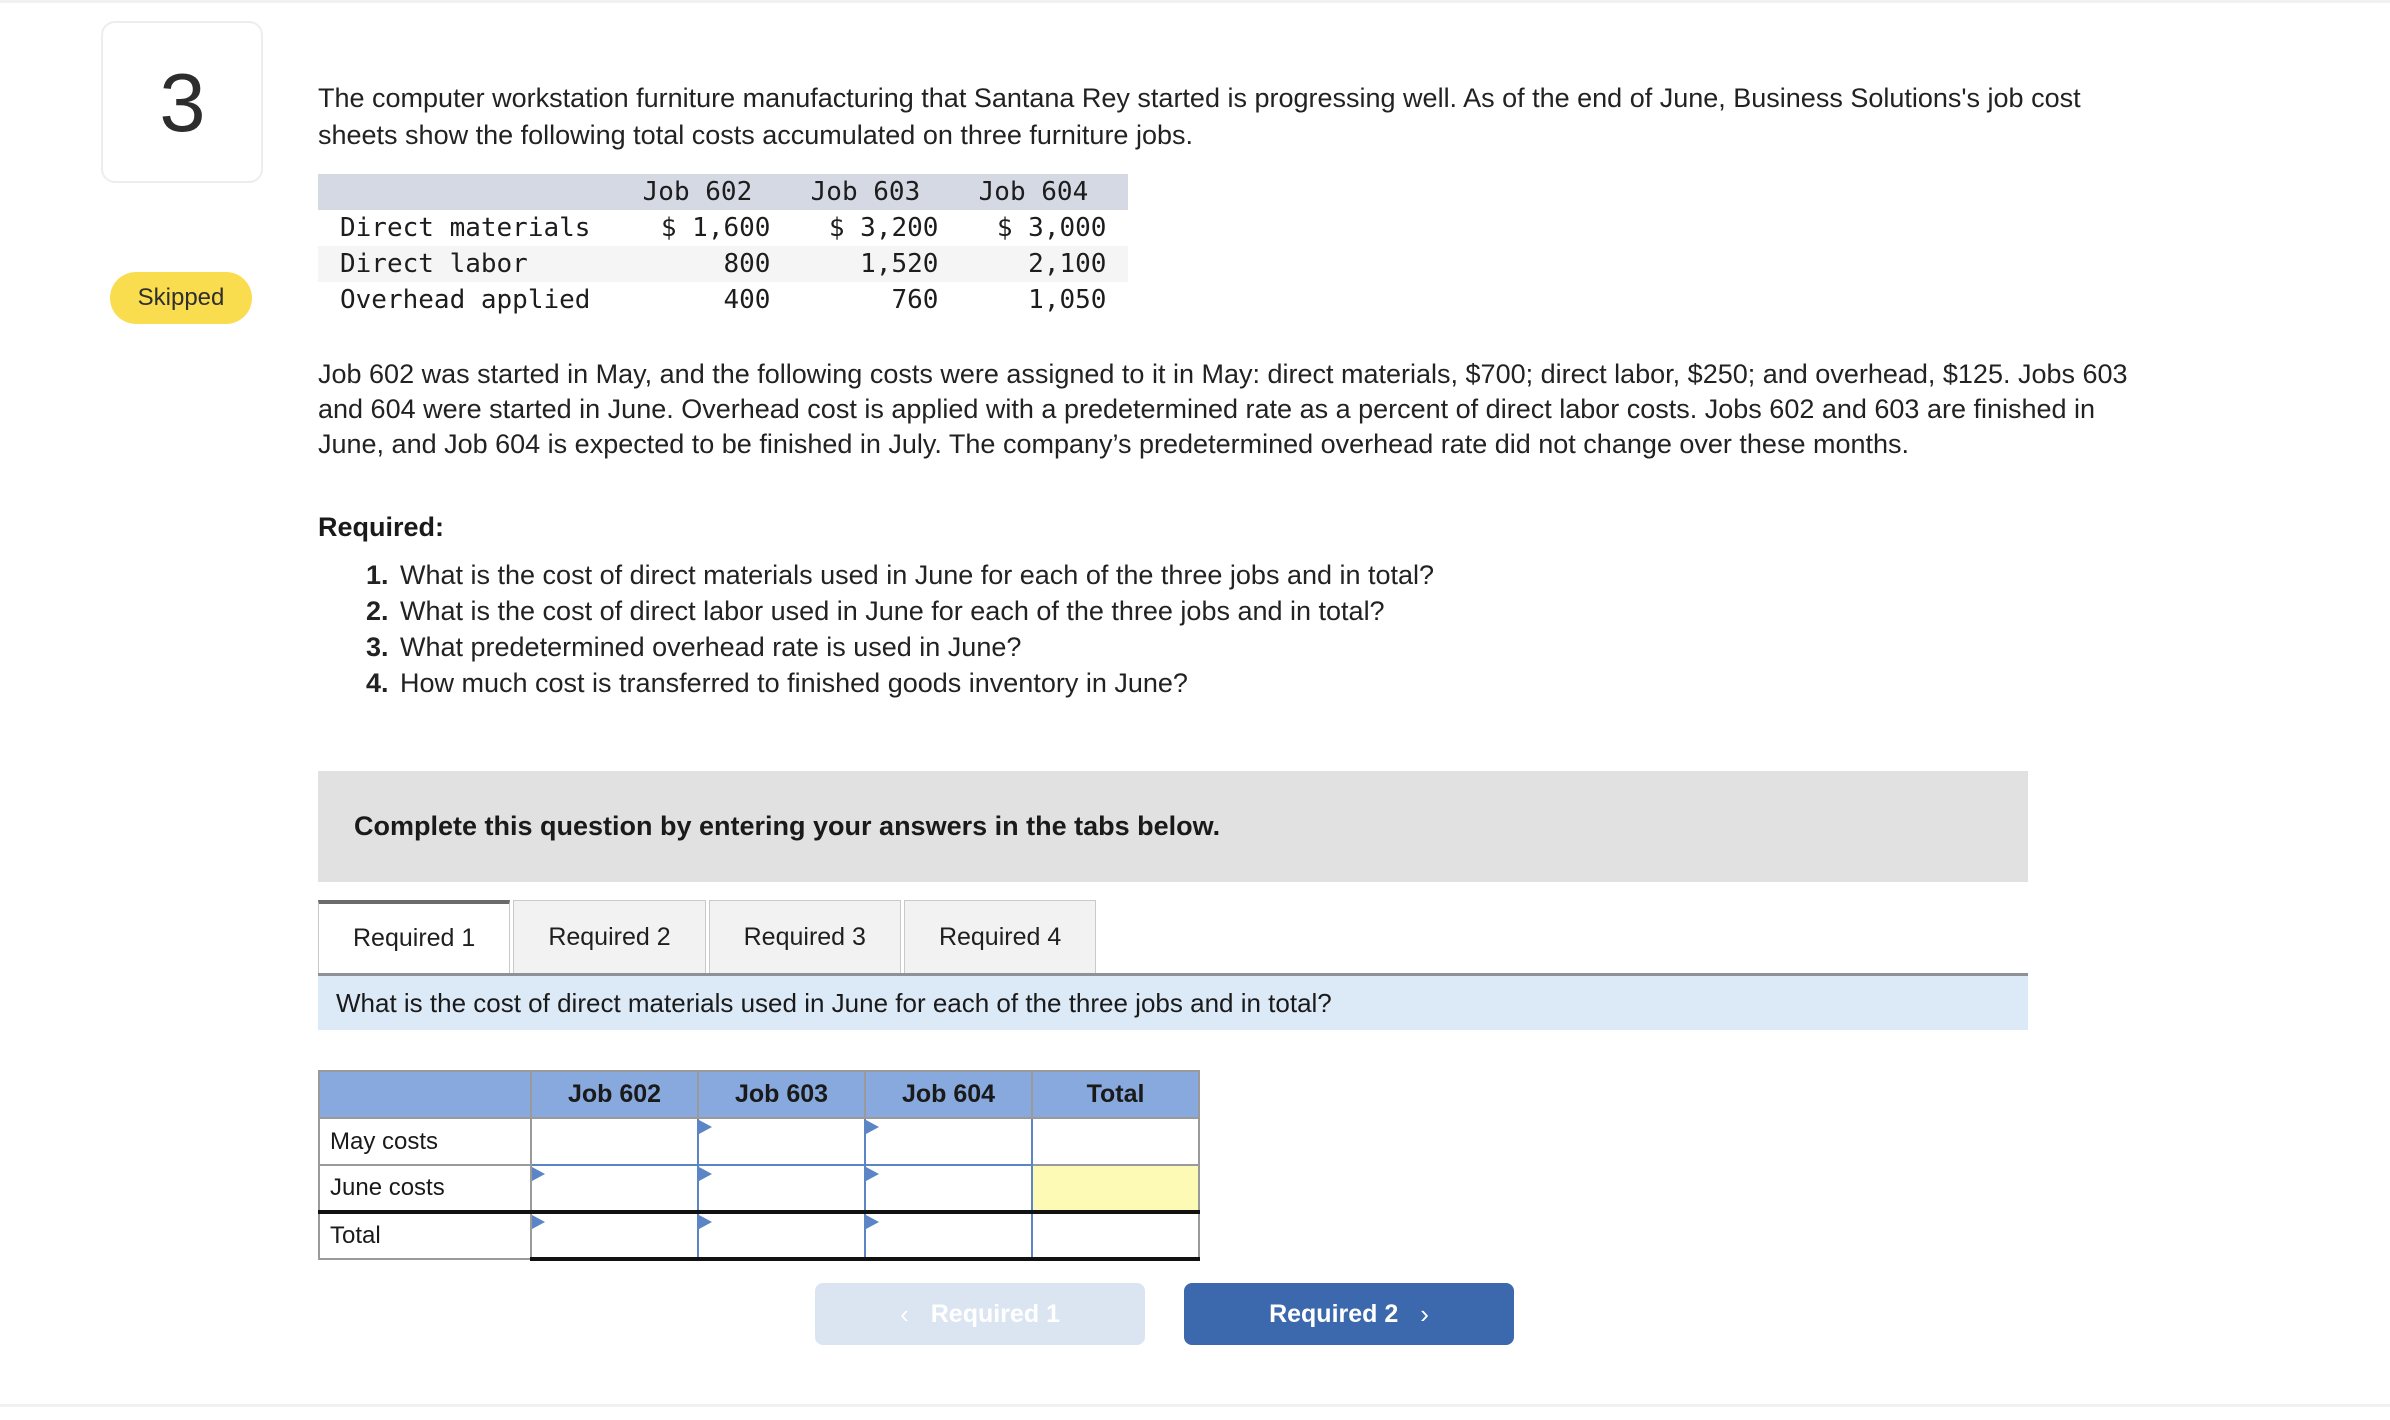 This screenshot has width=2390, height=1420. I want to click on tab-label: Required 4, so click(1000, 936).